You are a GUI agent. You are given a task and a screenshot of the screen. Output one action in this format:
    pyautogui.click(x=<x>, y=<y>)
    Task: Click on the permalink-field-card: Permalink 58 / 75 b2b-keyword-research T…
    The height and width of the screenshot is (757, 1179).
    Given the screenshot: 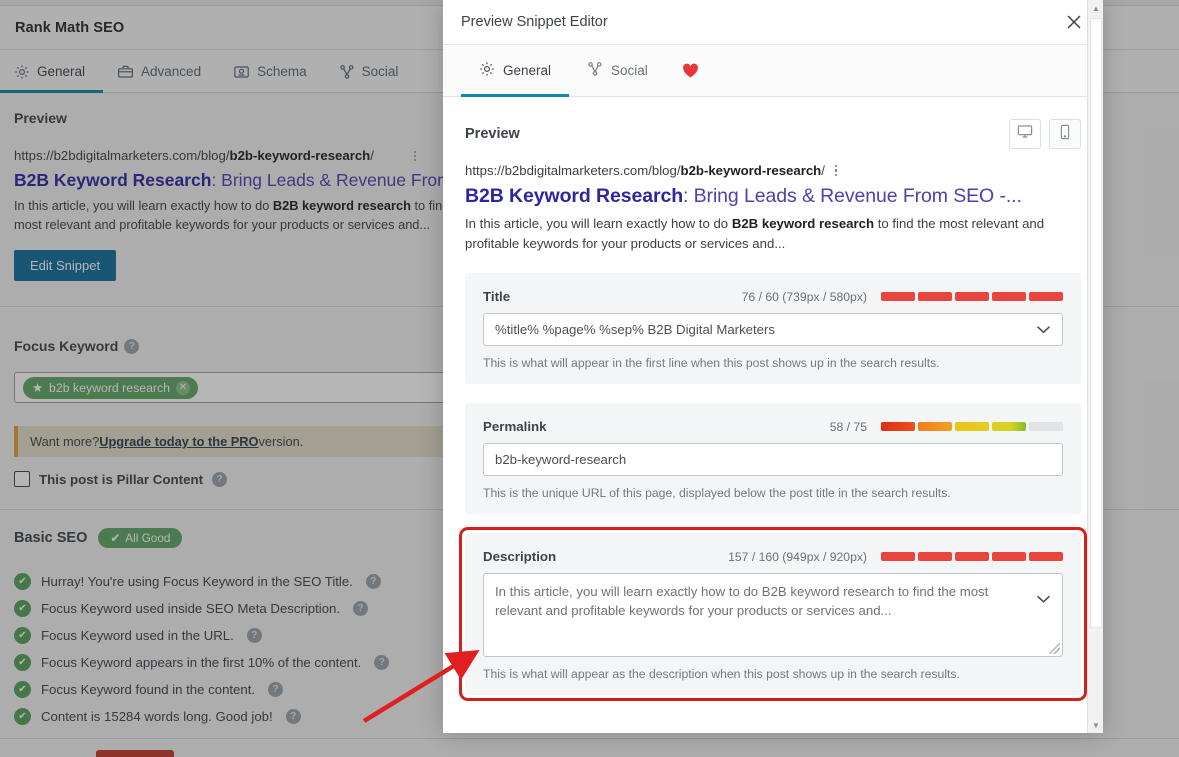 What is the action you would take?
    pyautogui.click(x=773, y=458)
    